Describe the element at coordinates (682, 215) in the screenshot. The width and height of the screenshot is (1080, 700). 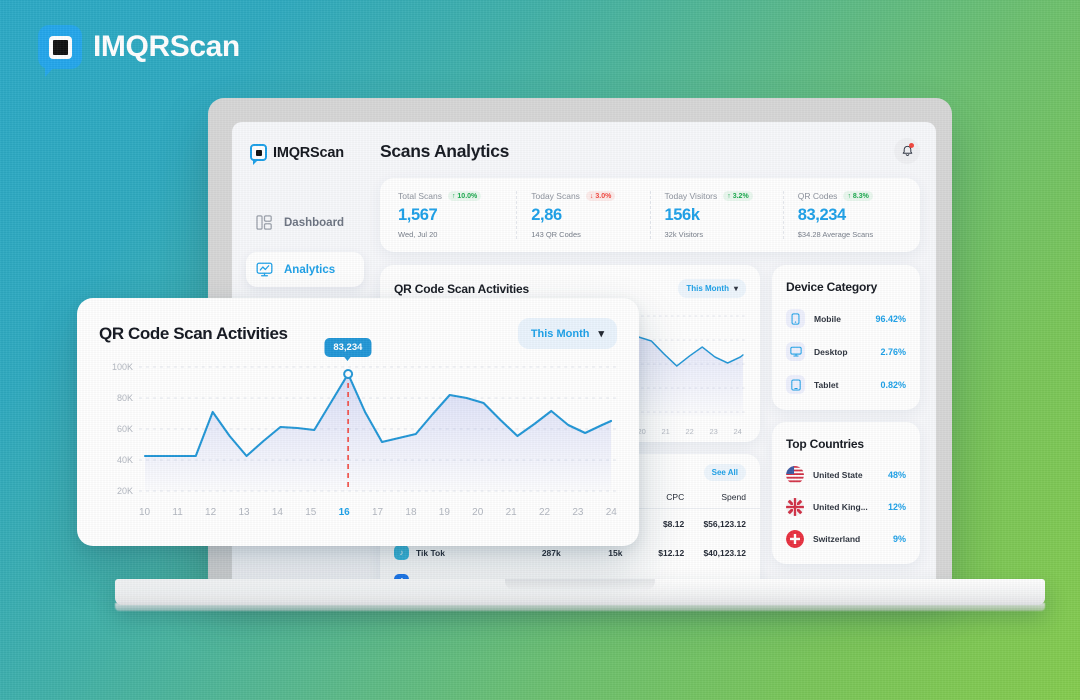
I see `stat-value: 156k` at that location.